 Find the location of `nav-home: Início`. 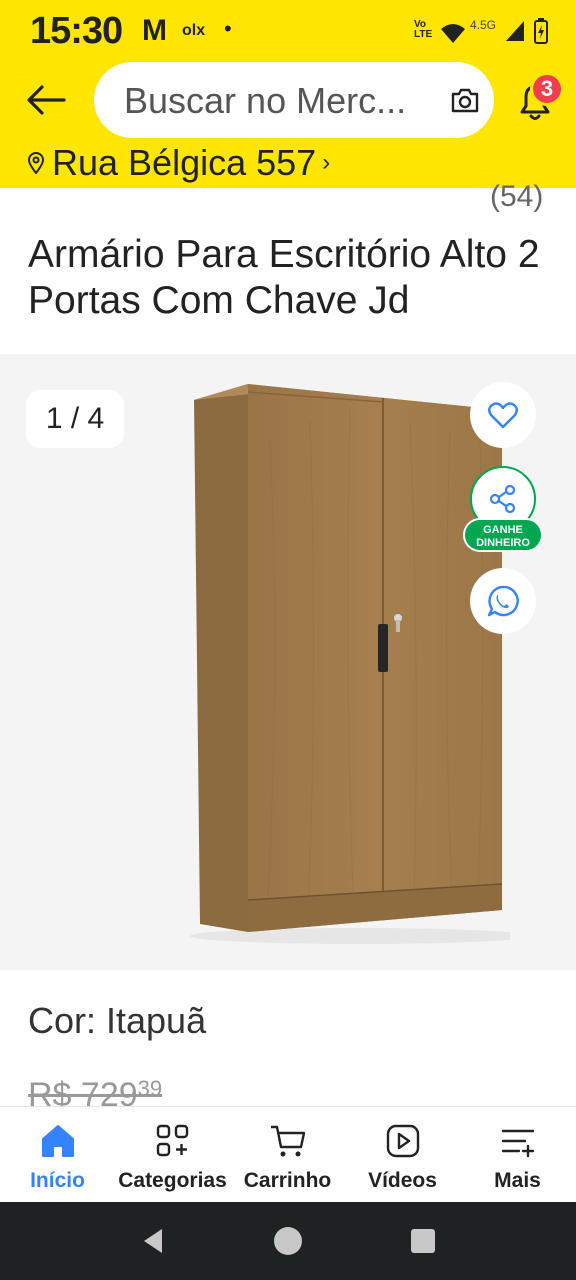

nav-home: Início is located at coordinates (57, 1155).